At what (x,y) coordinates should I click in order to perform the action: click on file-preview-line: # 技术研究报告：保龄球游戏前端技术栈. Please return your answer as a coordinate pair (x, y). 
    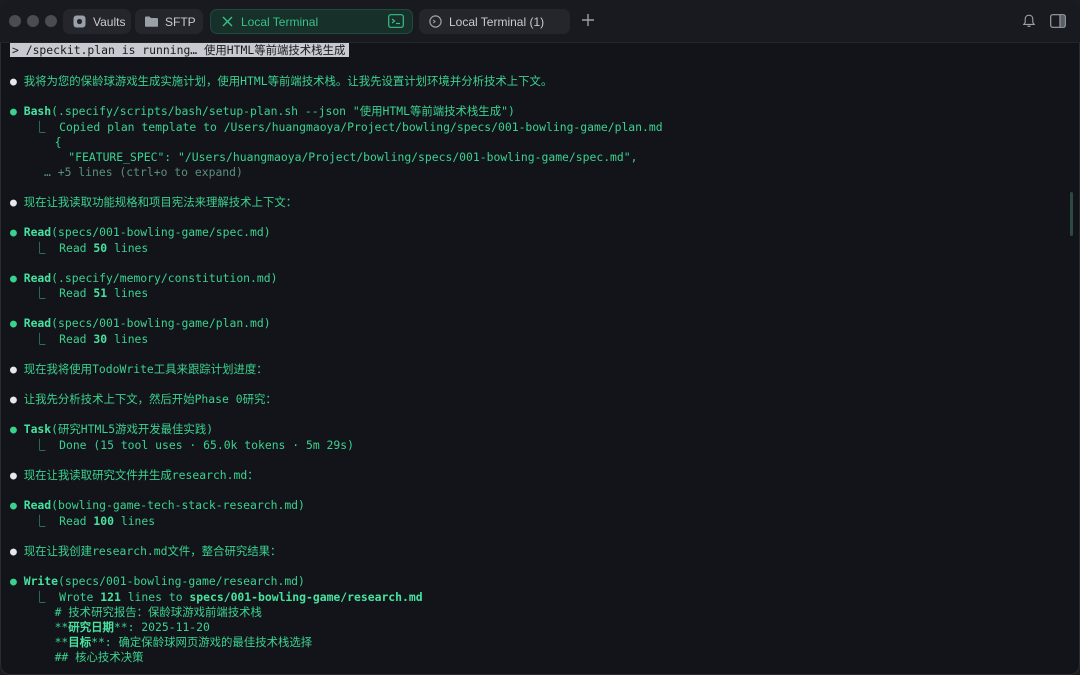
    Looking at the image, I should click on (148, 612).